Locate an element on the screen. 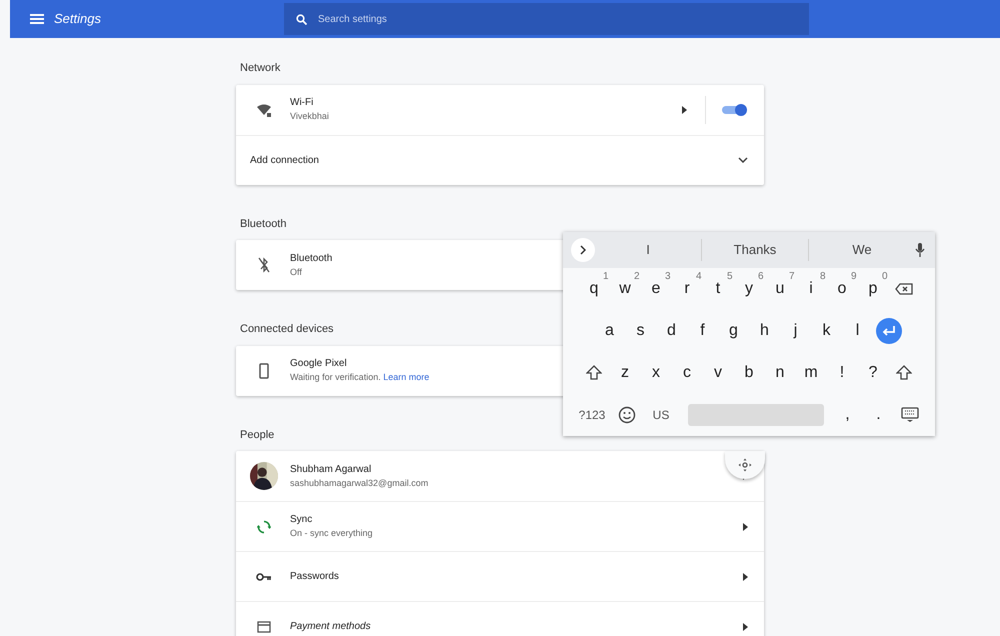  move-icon is located at coordinates (745, 465).